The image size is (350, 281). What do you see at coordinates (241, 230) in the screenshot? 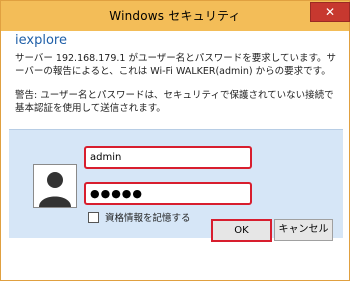
I see `ok-button: OK` at bounding box center [241, 230].